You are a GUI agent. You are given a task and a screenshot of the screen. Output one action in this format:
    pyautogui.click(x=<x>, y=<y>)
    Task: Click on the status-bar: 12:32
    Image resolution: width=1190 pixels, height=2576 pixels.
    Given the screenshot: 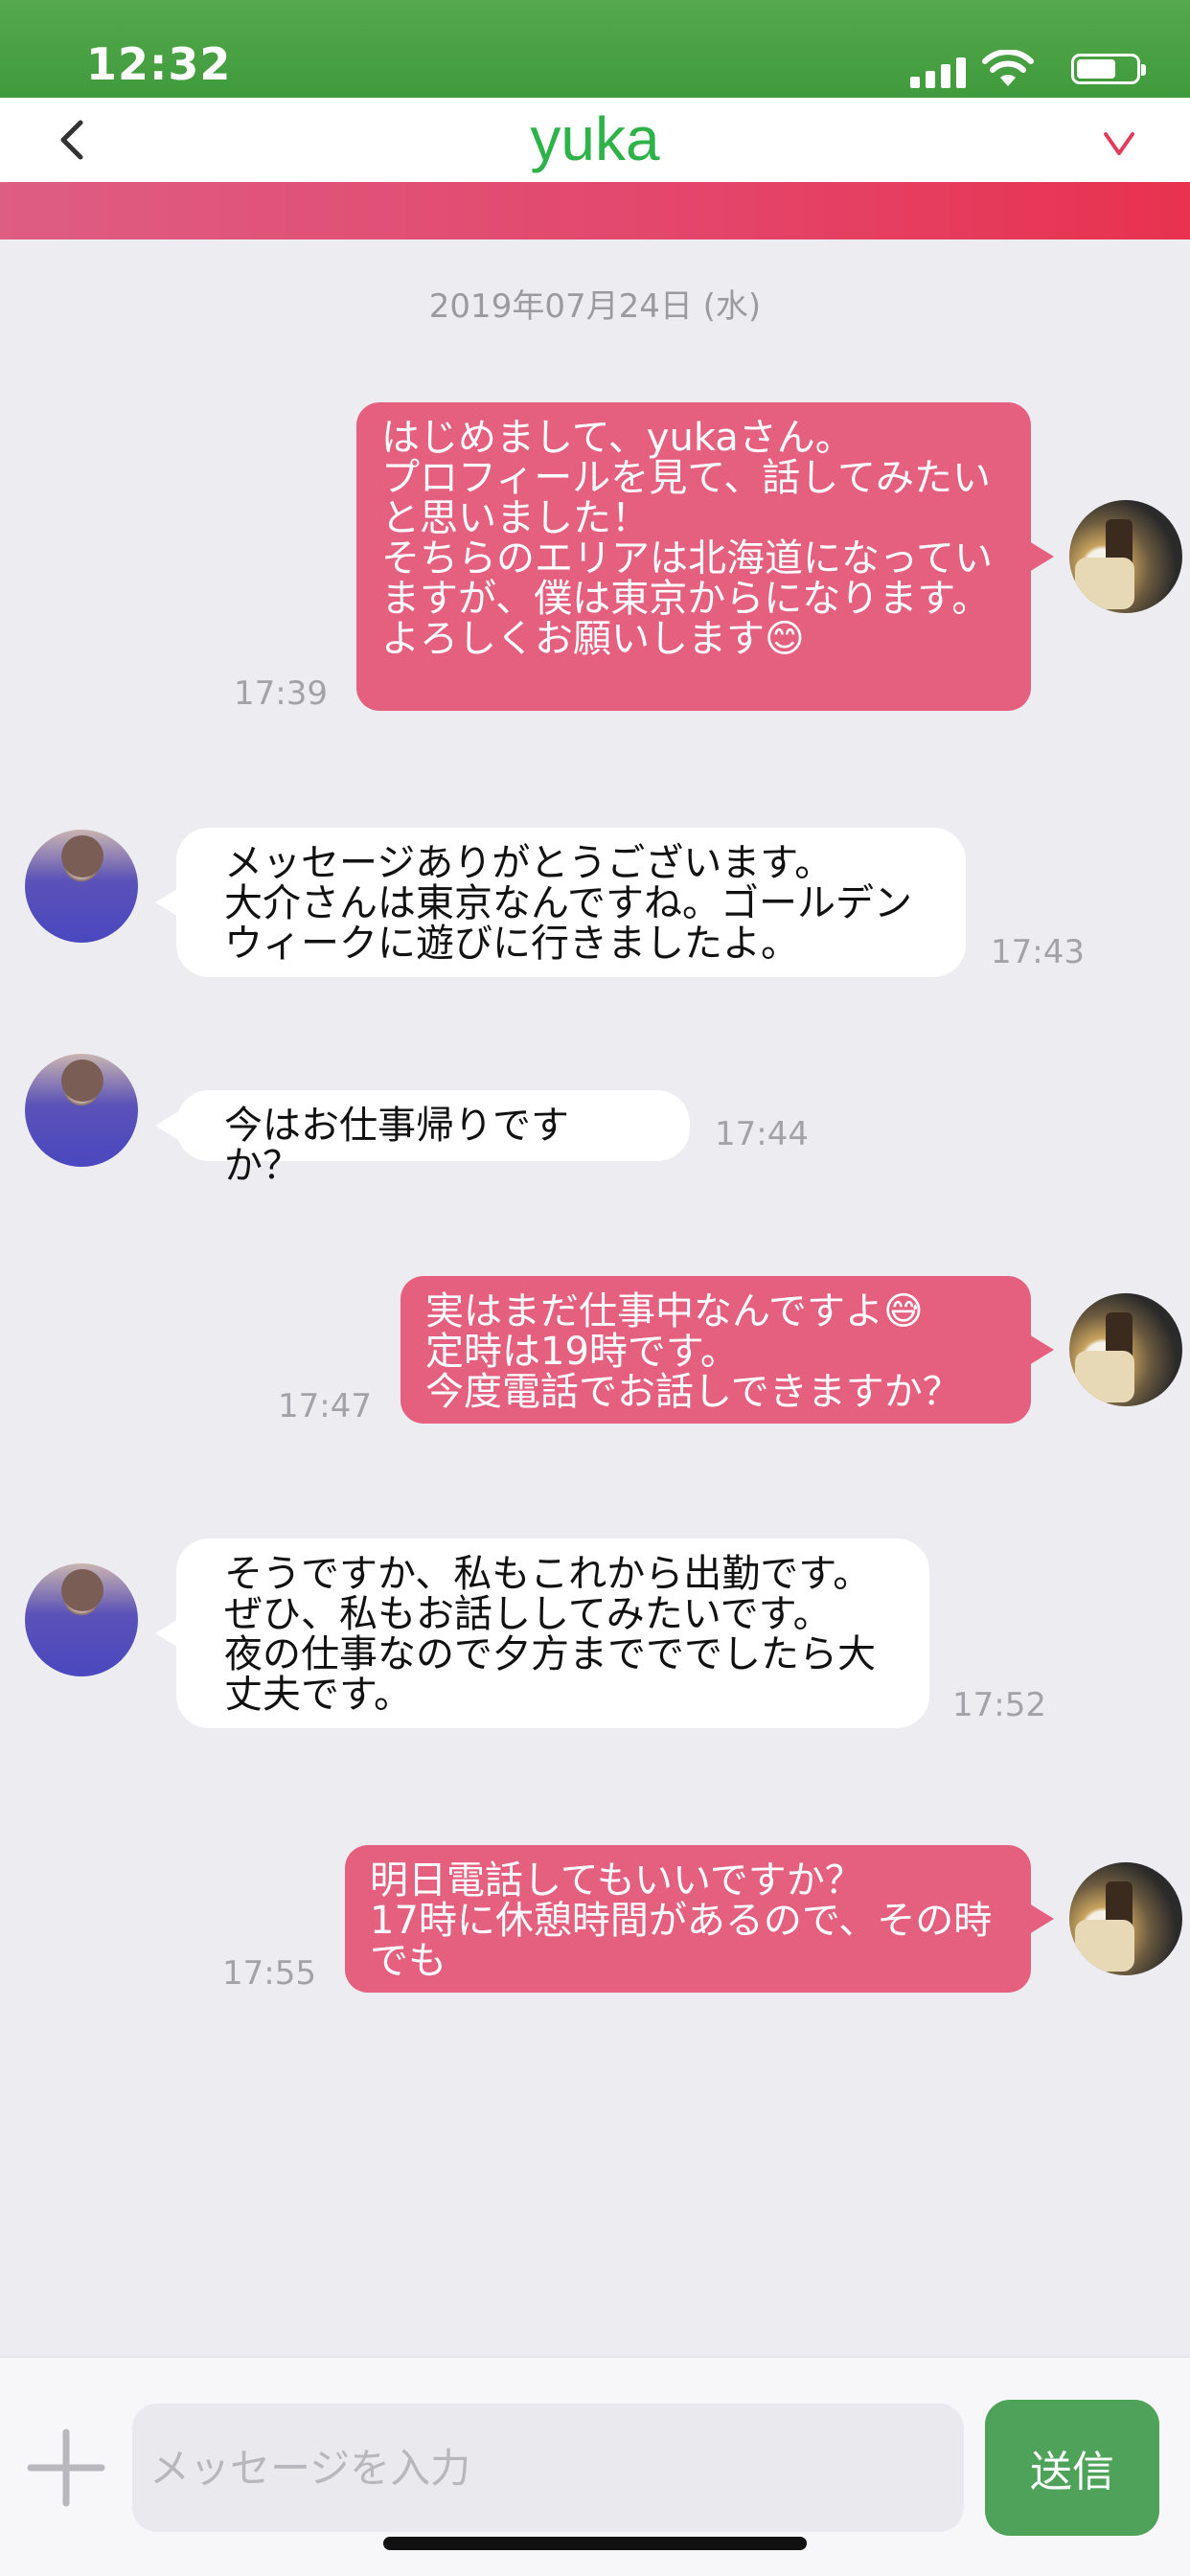 What is the action you would take?
    pyautogui.click(x=595, y=49)
    